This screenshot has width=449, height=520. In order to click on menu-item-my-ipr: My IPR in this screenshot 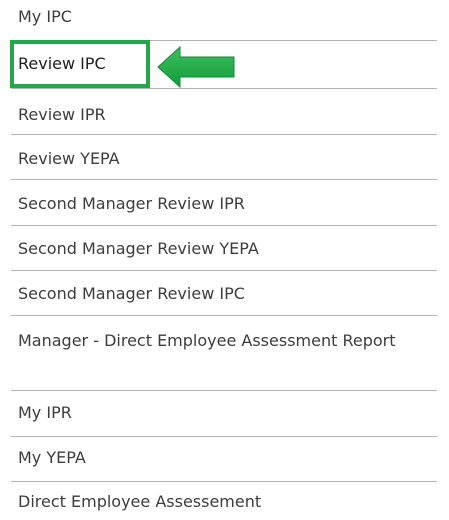, I will do `click(228, 413)`.